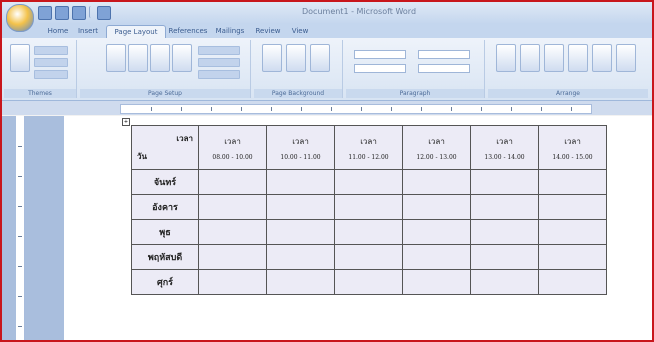  What do you see at coordinates (165, 207) in the screenshot?
I see `day-cell: อังคาร` at bounding box center [165, 207].